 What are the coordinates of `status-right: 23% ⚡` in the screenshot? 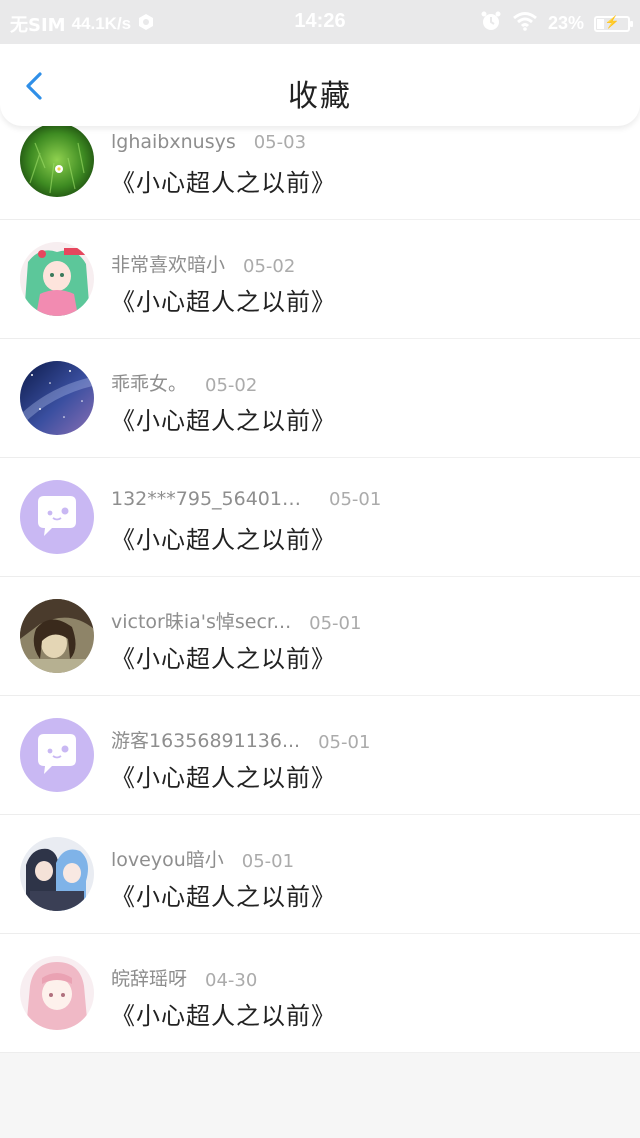 It's located at (556, 23).